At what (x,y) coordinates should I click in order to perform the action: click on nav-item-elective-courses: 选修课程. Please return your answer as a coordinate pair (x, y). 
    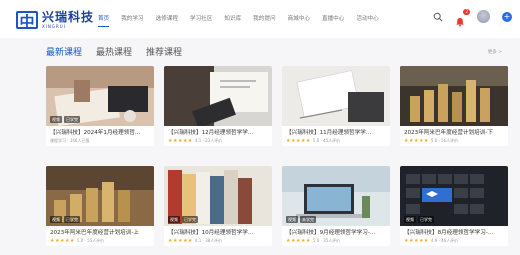
    Looking at the image, I should click on (167, 18).